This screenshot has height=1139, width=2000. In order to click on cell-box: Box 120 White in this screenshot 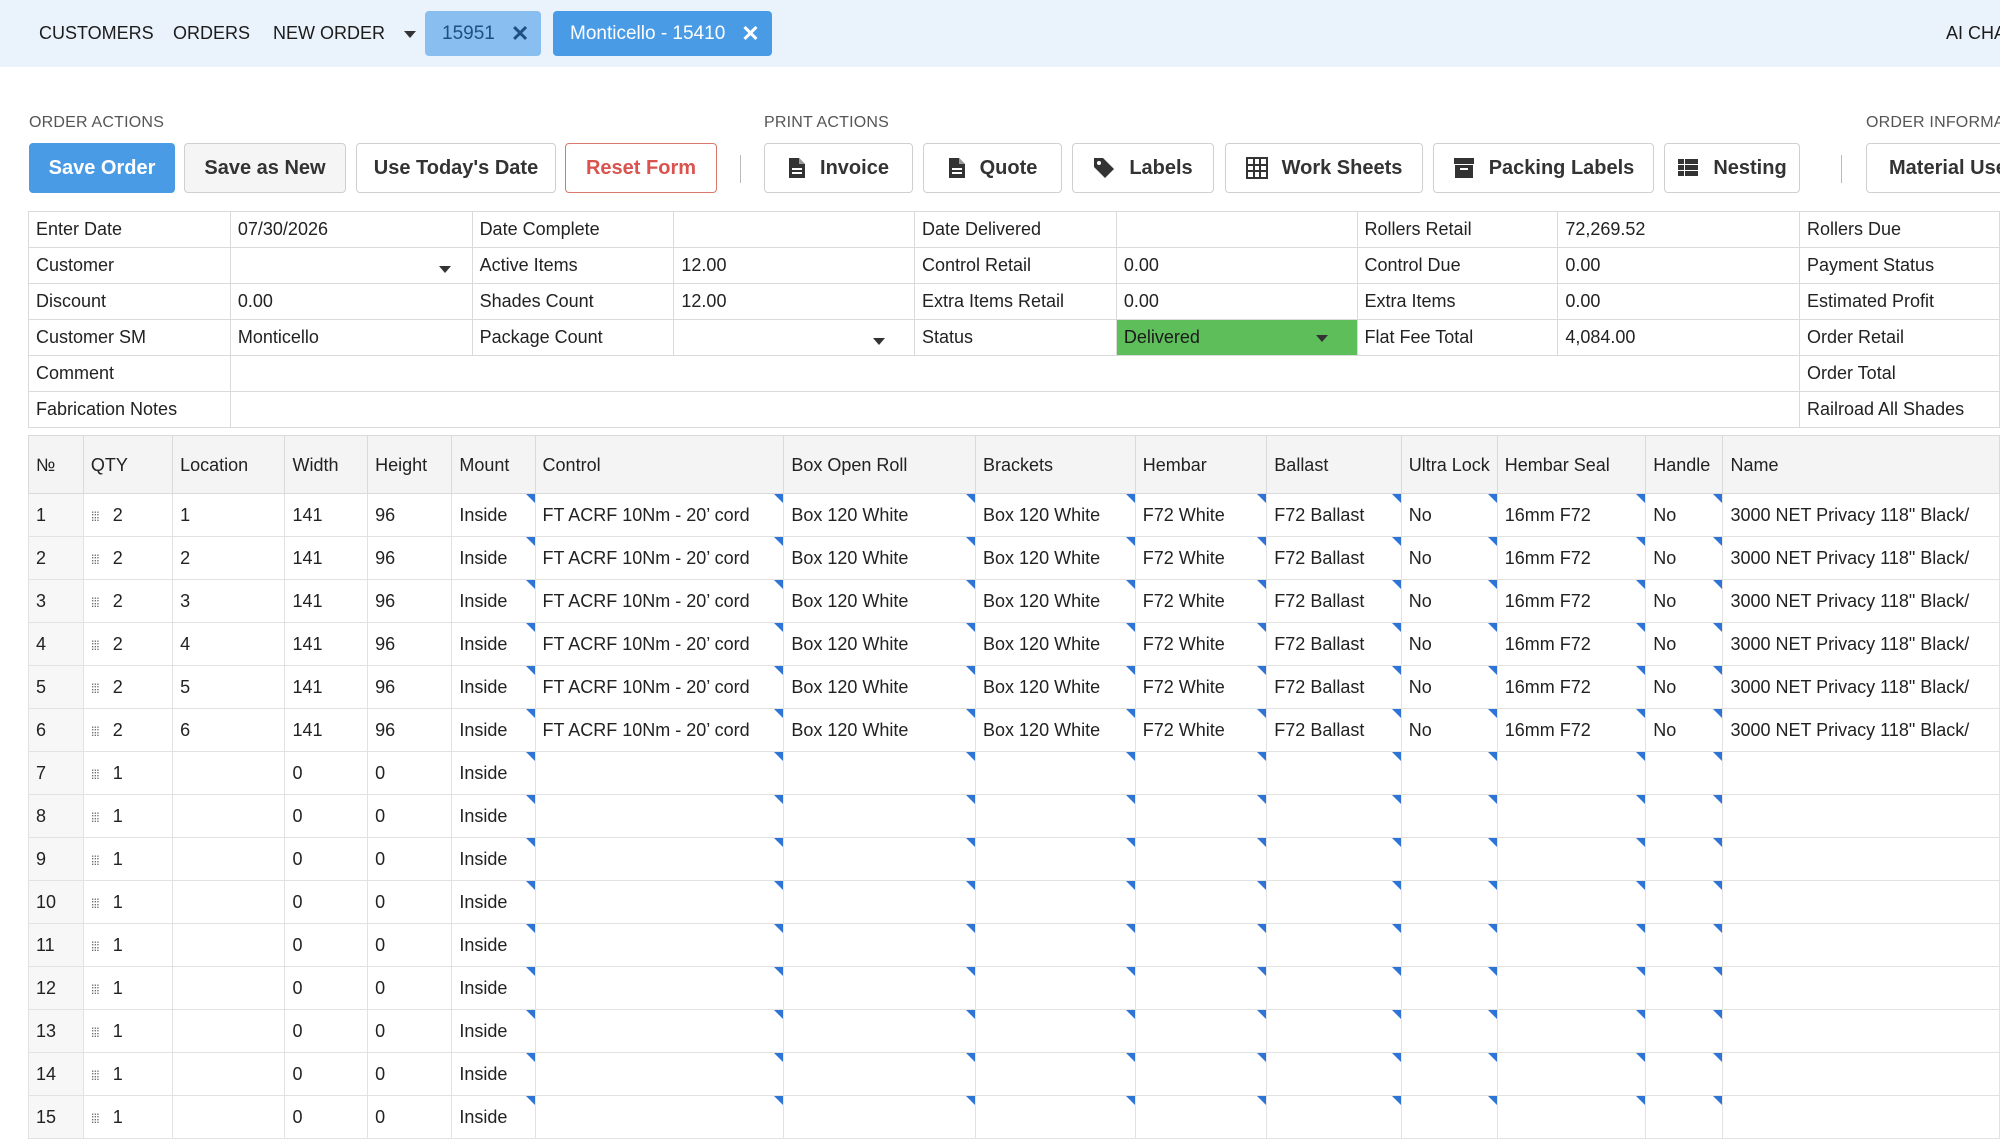, I will do `click(880, 515)`.